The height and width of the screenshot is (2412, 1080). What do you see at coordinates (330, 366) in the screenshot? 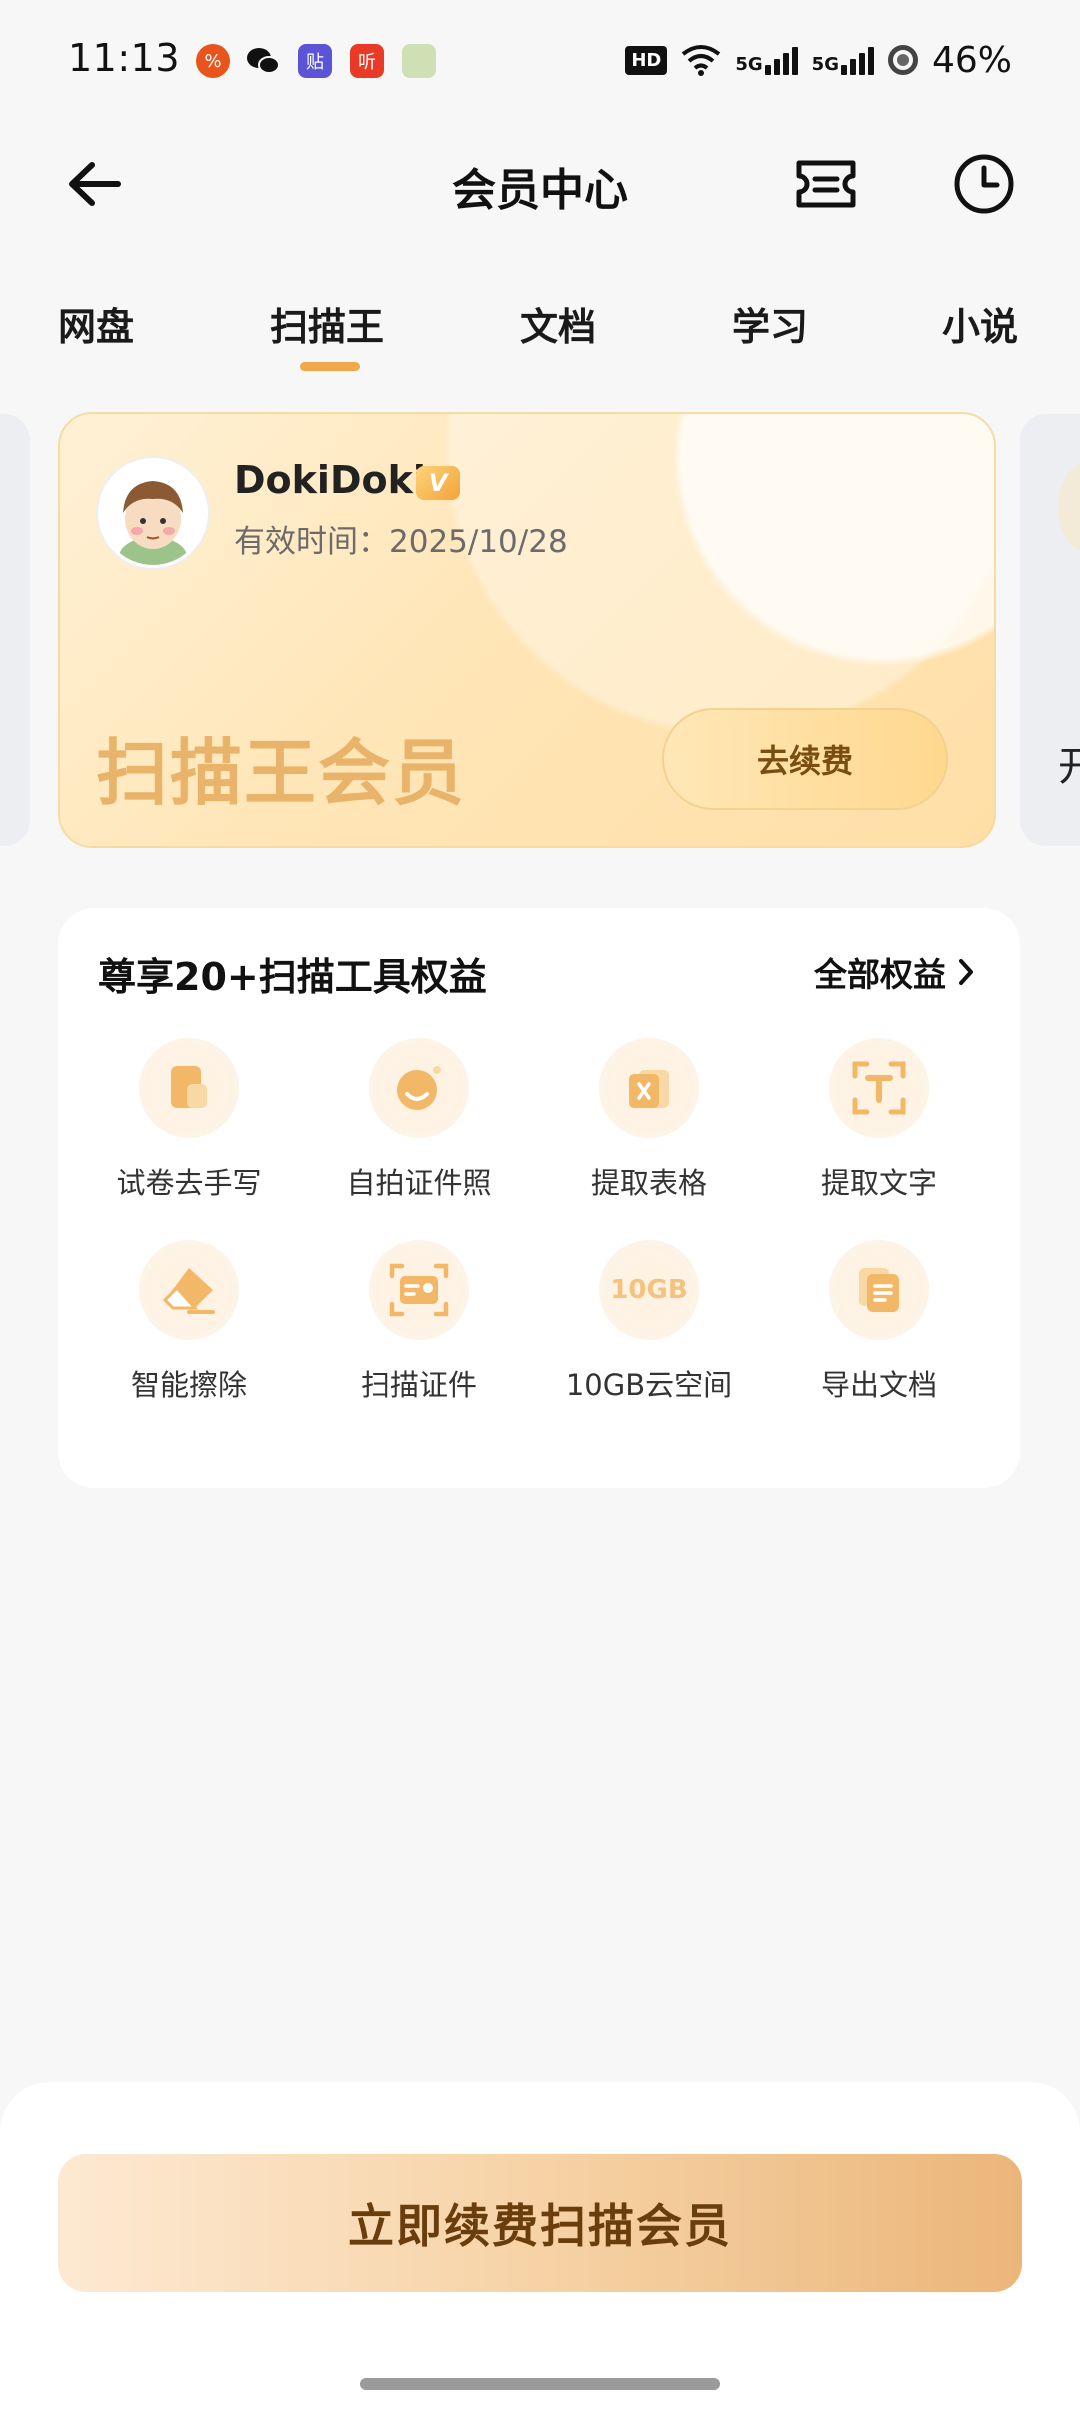
I see `active-tab-indicator` at bounding box center [330, 366].